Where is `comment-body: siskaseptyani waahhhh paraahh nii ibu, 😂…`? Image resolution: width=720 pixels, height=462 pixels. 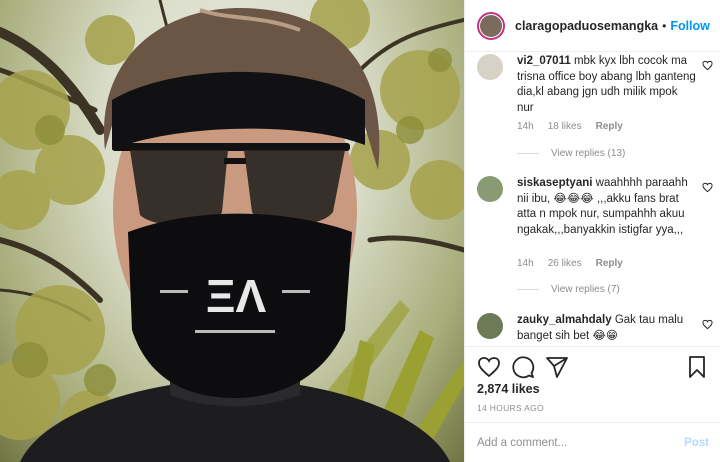 comment-body: siskaseptyani waahhhh paraahh nii ibu, 😂… is located at coordinates (607, 207).